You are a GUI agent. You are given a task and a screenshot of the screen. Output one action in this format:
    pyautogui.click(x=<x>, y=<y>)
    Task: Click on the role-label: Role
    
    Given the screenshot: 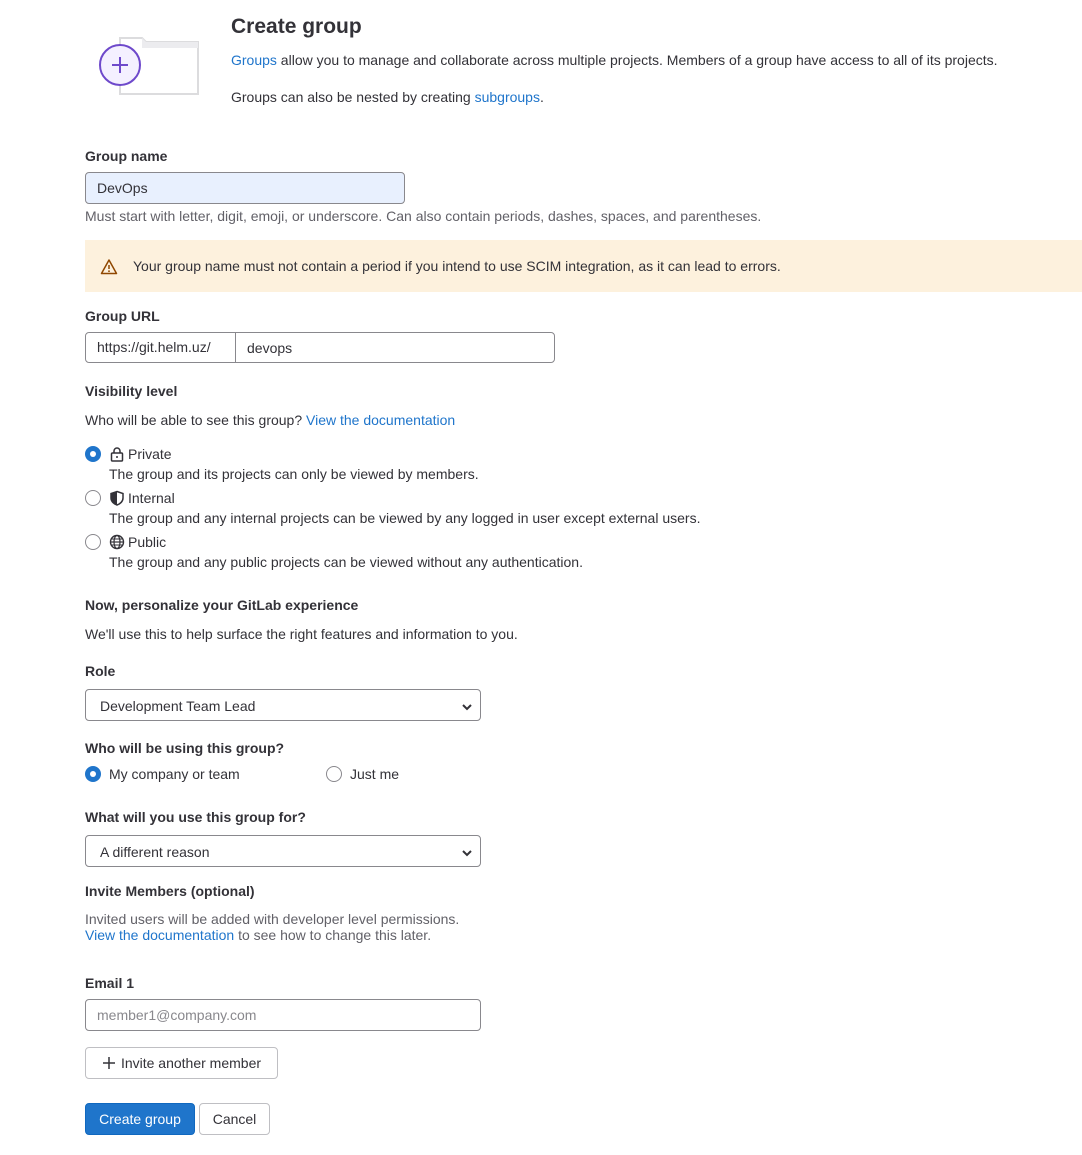 What is the action you would take?
    pyautogui.click(x=100, y=671)
    